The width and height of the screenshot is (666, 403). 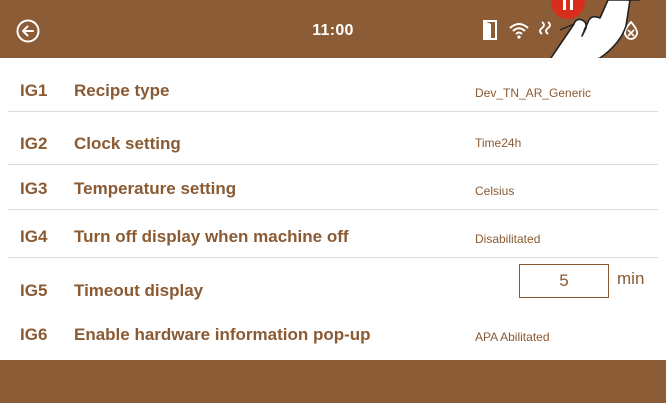 I want to click on setting-value: Time24h, so click(x=498, y=143).